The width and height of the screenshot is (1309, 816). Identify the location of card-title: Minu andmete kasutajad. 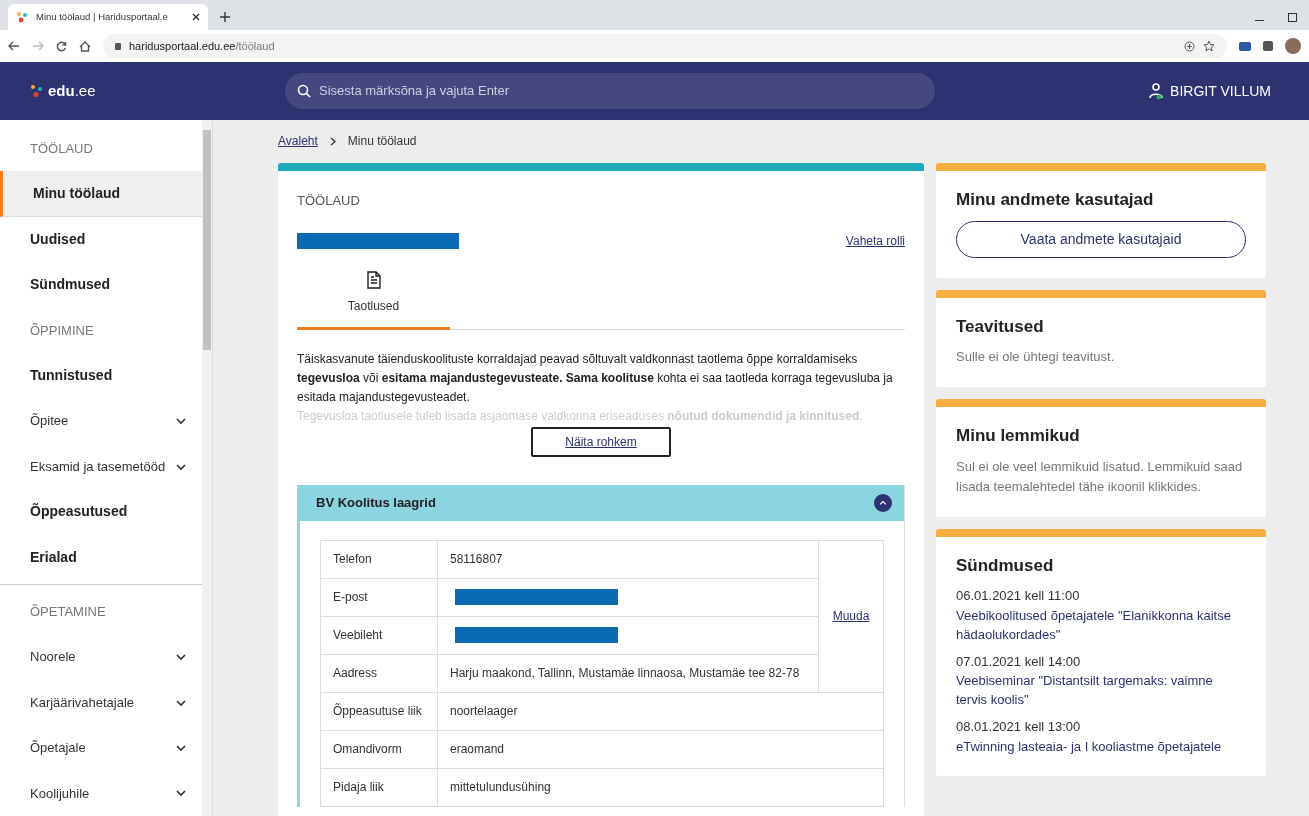
(1055, 200).